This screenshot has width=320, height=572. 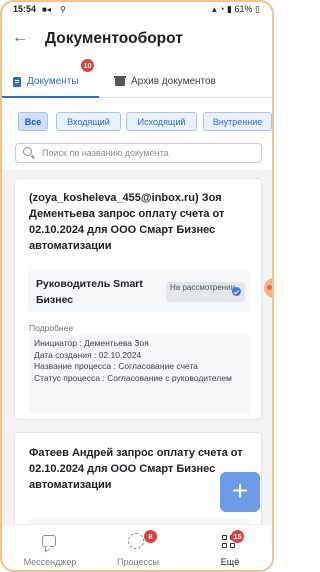 I want to click on status-time: 15:54, so click(x=25, y=9).